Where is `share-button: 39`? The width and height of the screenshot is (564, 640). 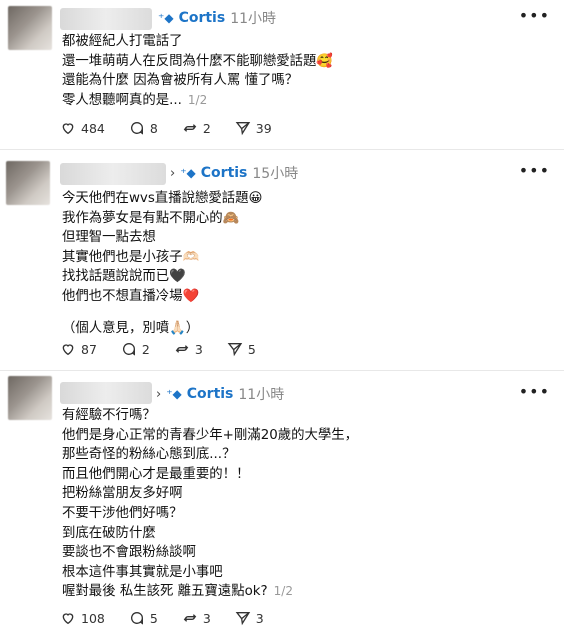
share-button: 39 is located at coordinates (253, 128).